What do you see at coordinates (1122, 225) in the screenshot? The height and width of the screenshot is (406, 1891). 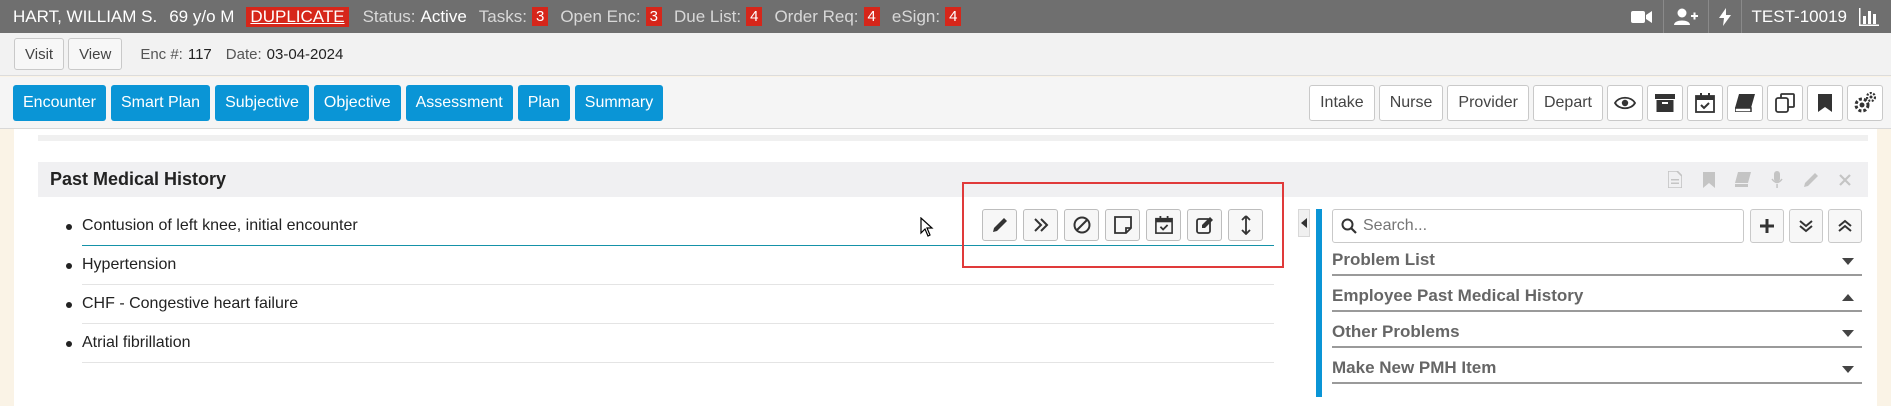 I see `sticky-note-icon` at bounding box center [1122, 225].